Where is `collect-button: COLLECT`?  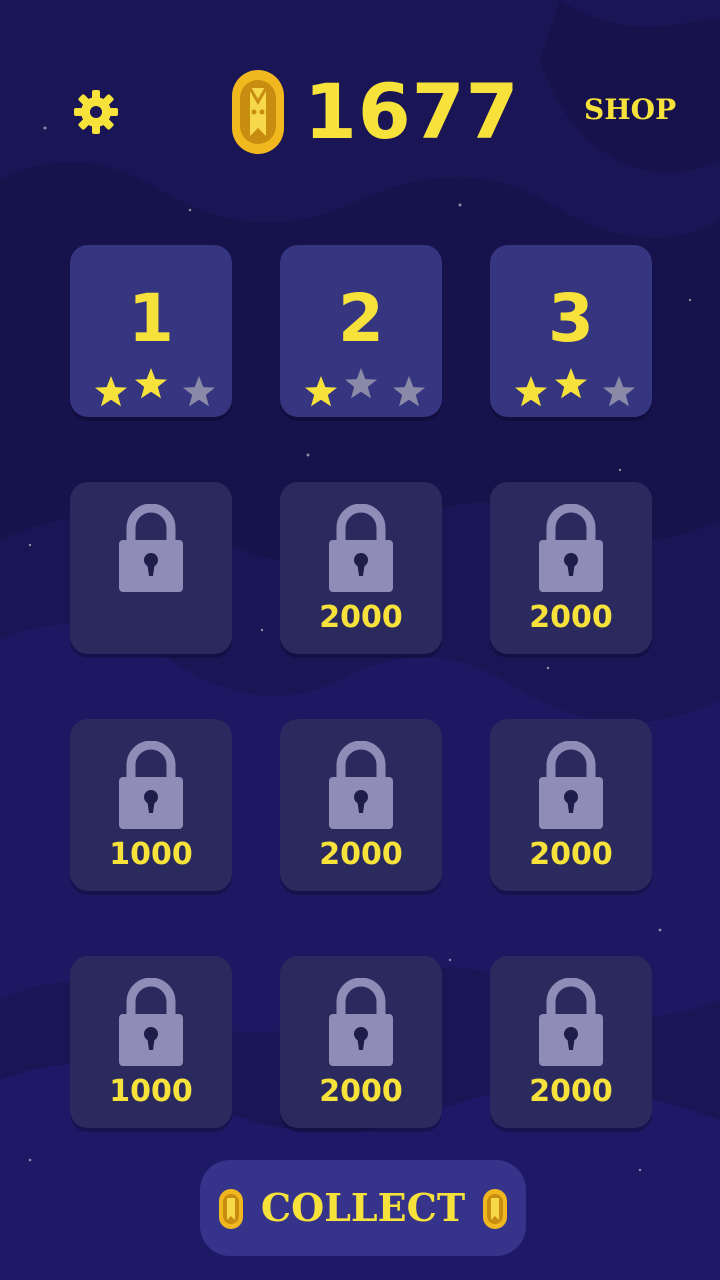
collect-button: COLLECT is located at coordinates (363, 1208).